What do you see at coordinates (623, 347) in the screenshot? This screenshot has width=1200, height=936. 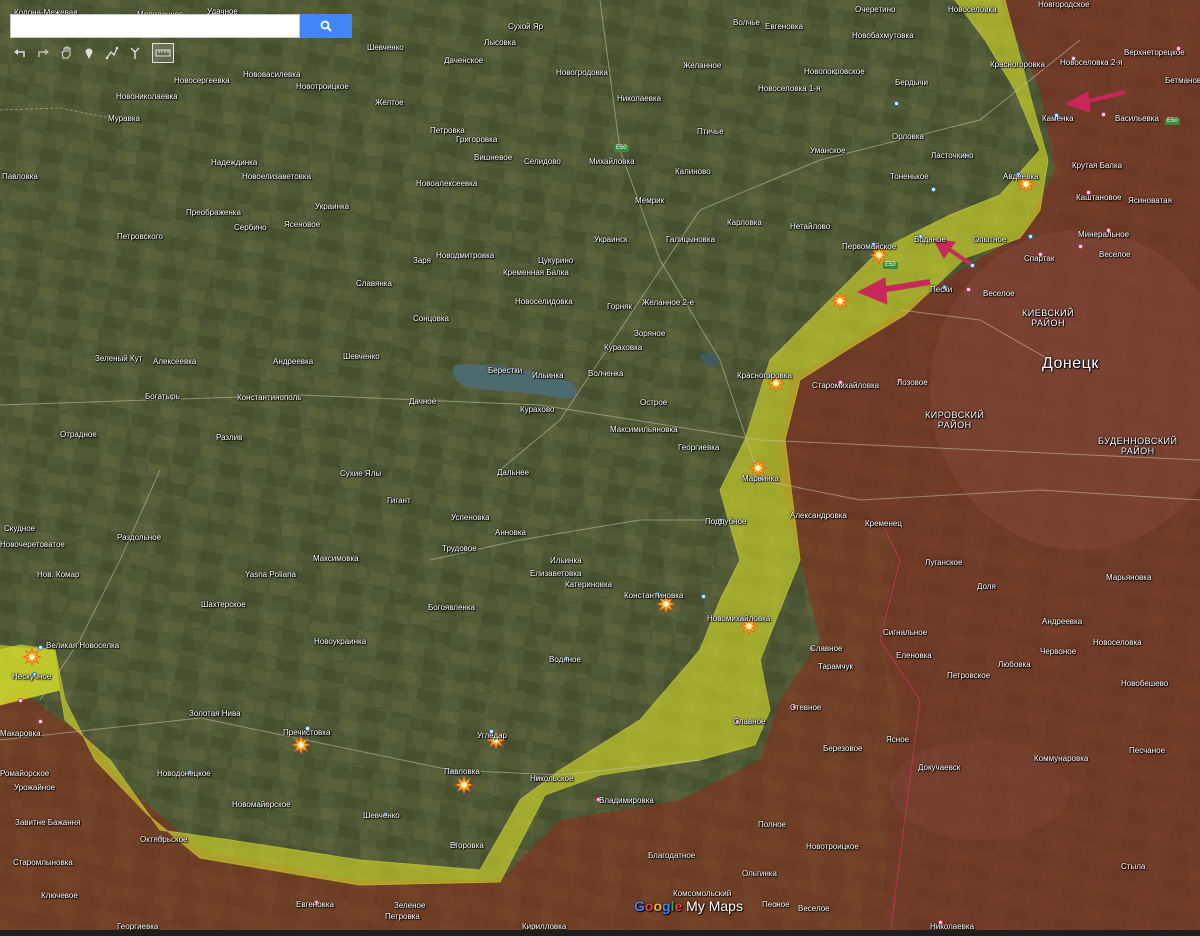 I see `place-label: Кураховка` at bounding box center [623, 347].